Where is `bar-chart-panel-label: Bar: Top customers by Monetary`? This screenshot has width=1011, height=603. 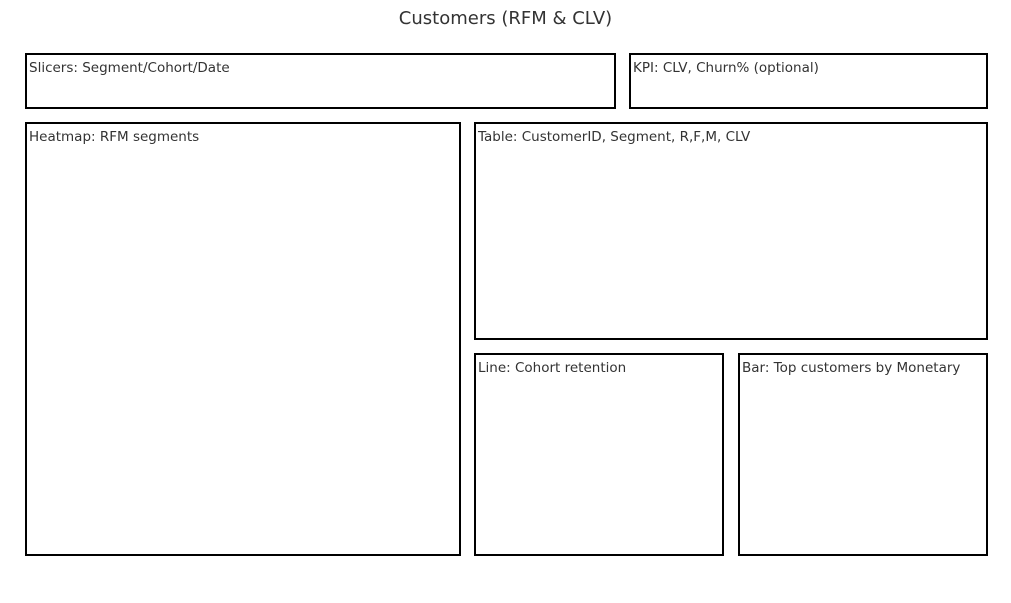
bar-chart-panel-label: Bar: Top customers by Monetary is located at coordinates (851, 368).